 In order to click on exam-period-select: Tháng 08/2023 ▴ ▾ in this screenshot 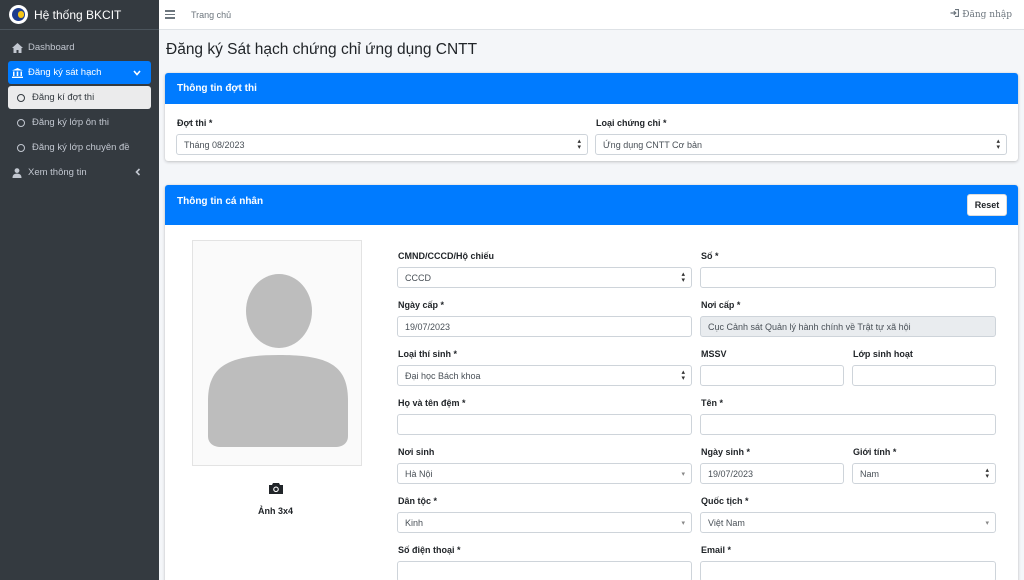, I will do `click(382, 144)`.